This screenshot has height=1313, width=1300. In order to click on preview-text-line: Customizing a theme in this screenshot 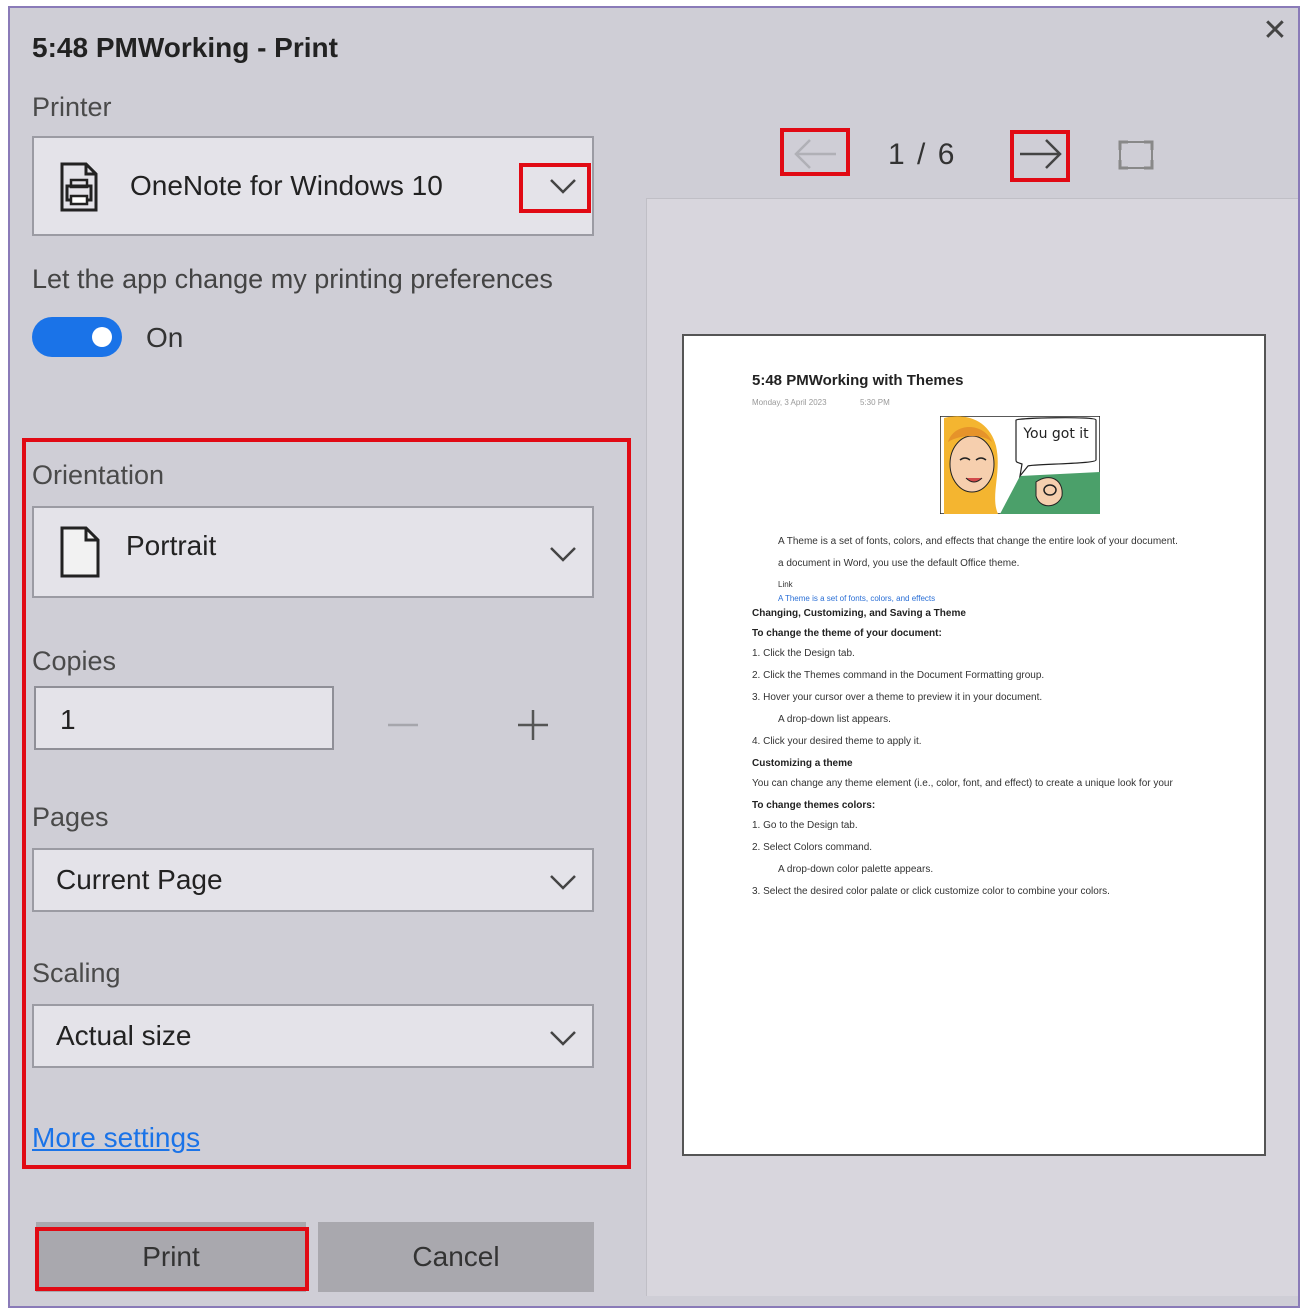, I will do `click(802, 763)`.